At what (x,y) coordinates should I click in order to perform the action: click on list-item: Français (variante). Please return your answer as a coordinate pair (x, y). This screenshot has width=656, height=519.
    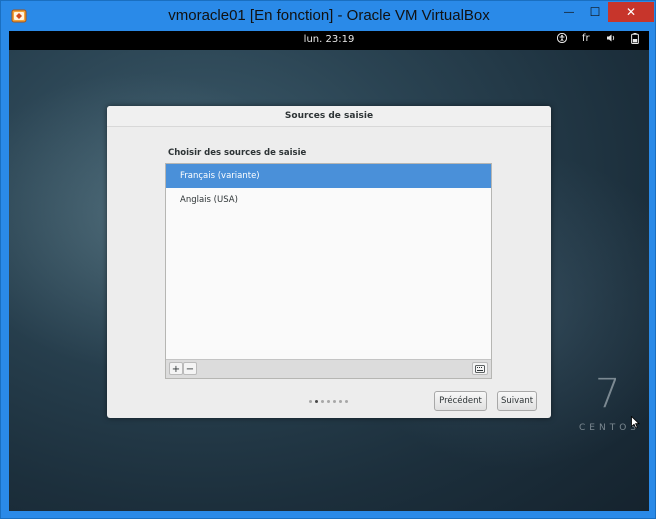
    Looking at the image, I should click on (328, 176).